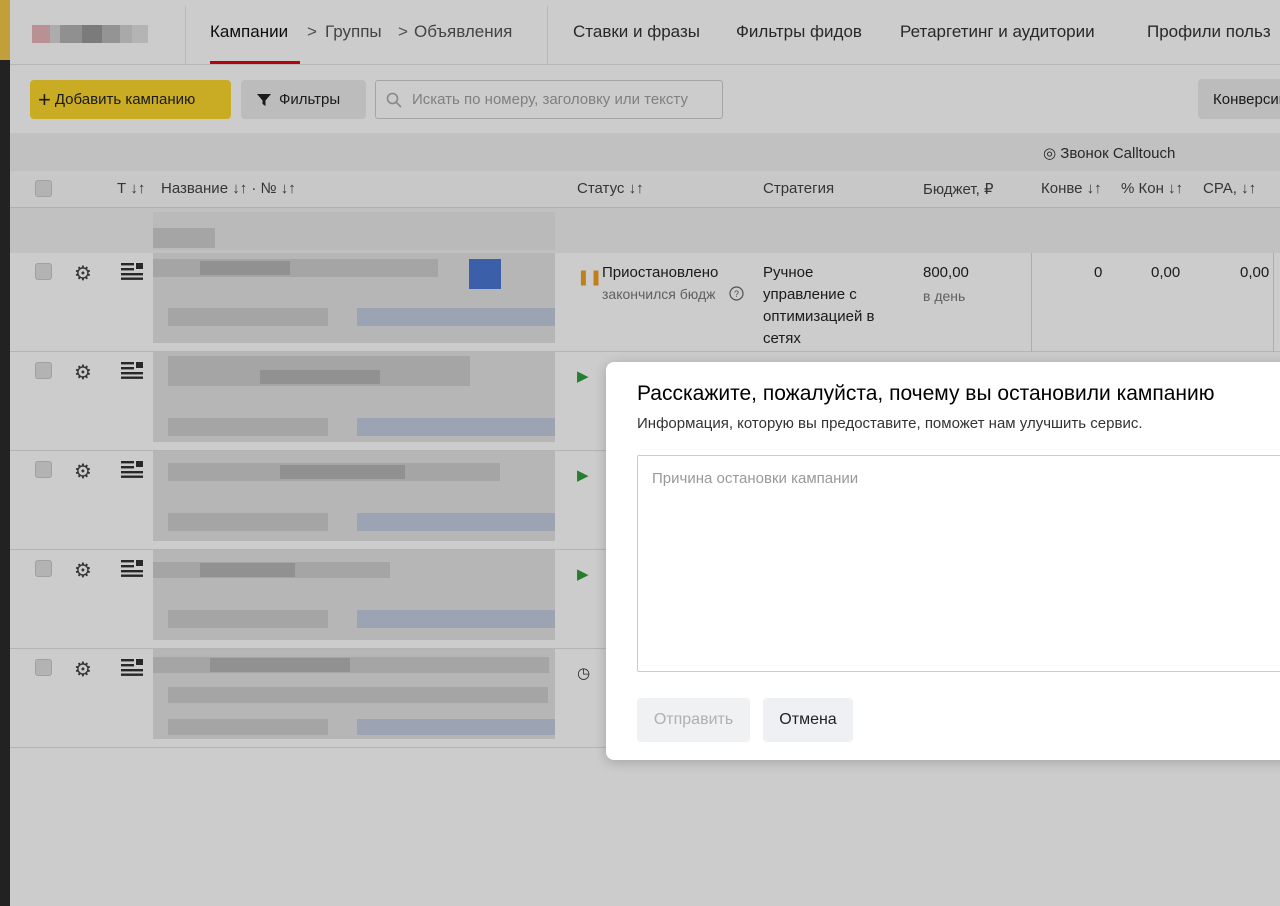 This screenshot has width=1280, height=906. I want to click on cancel-button: Отмена, so click(808, 720).